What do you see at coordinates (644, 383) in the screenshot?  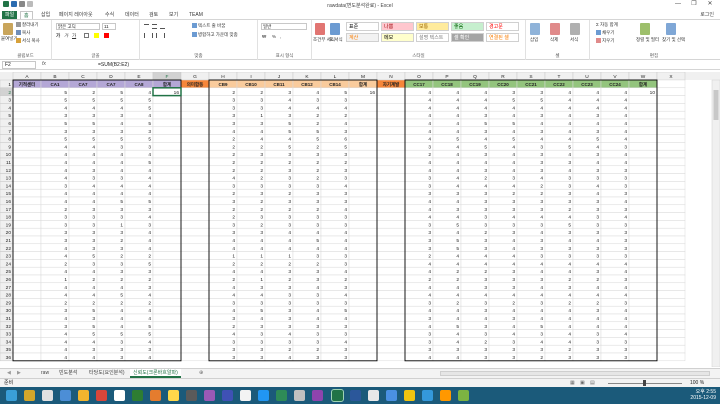 I see `zoom-slider-thumb` at bounding box center [644, 383].